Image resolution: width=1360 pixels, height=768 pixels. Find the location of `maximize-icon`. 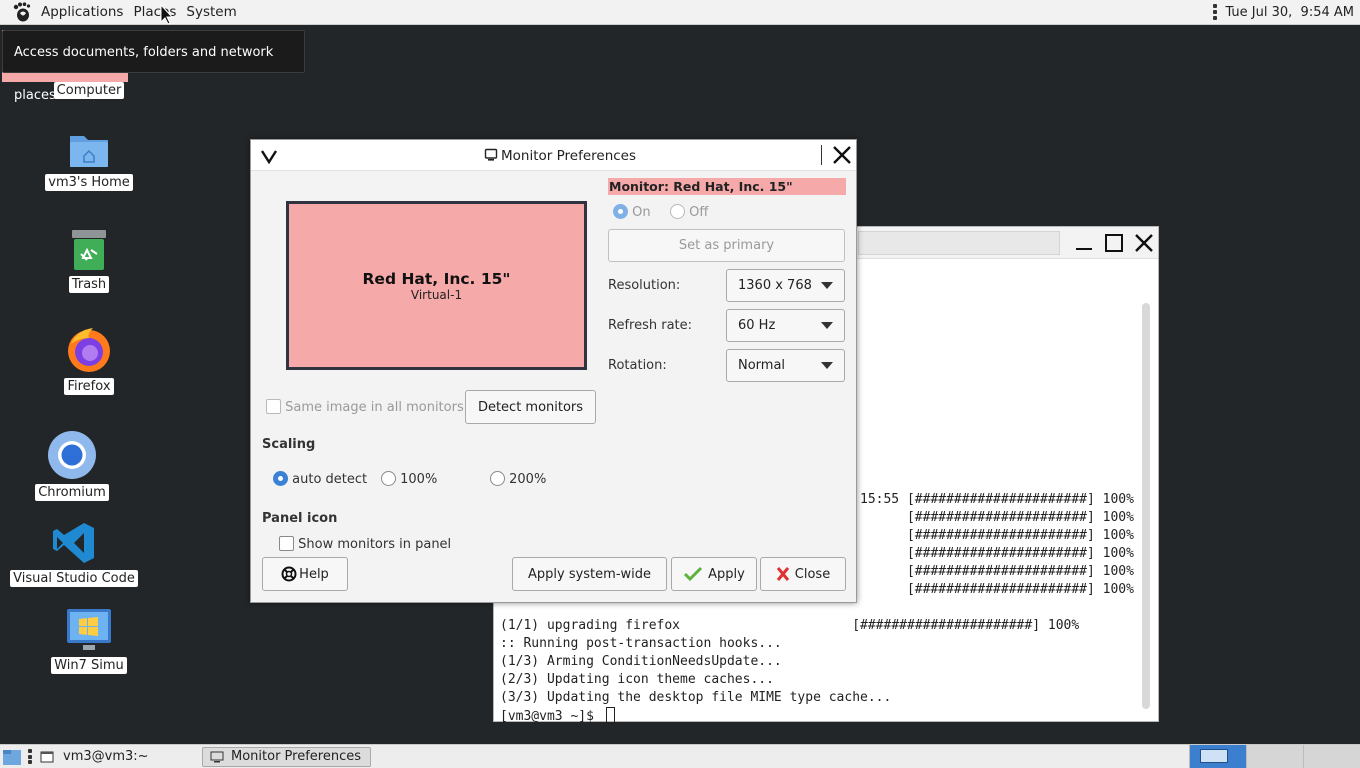

maximize-icon is located at coordinates (1114, 243).